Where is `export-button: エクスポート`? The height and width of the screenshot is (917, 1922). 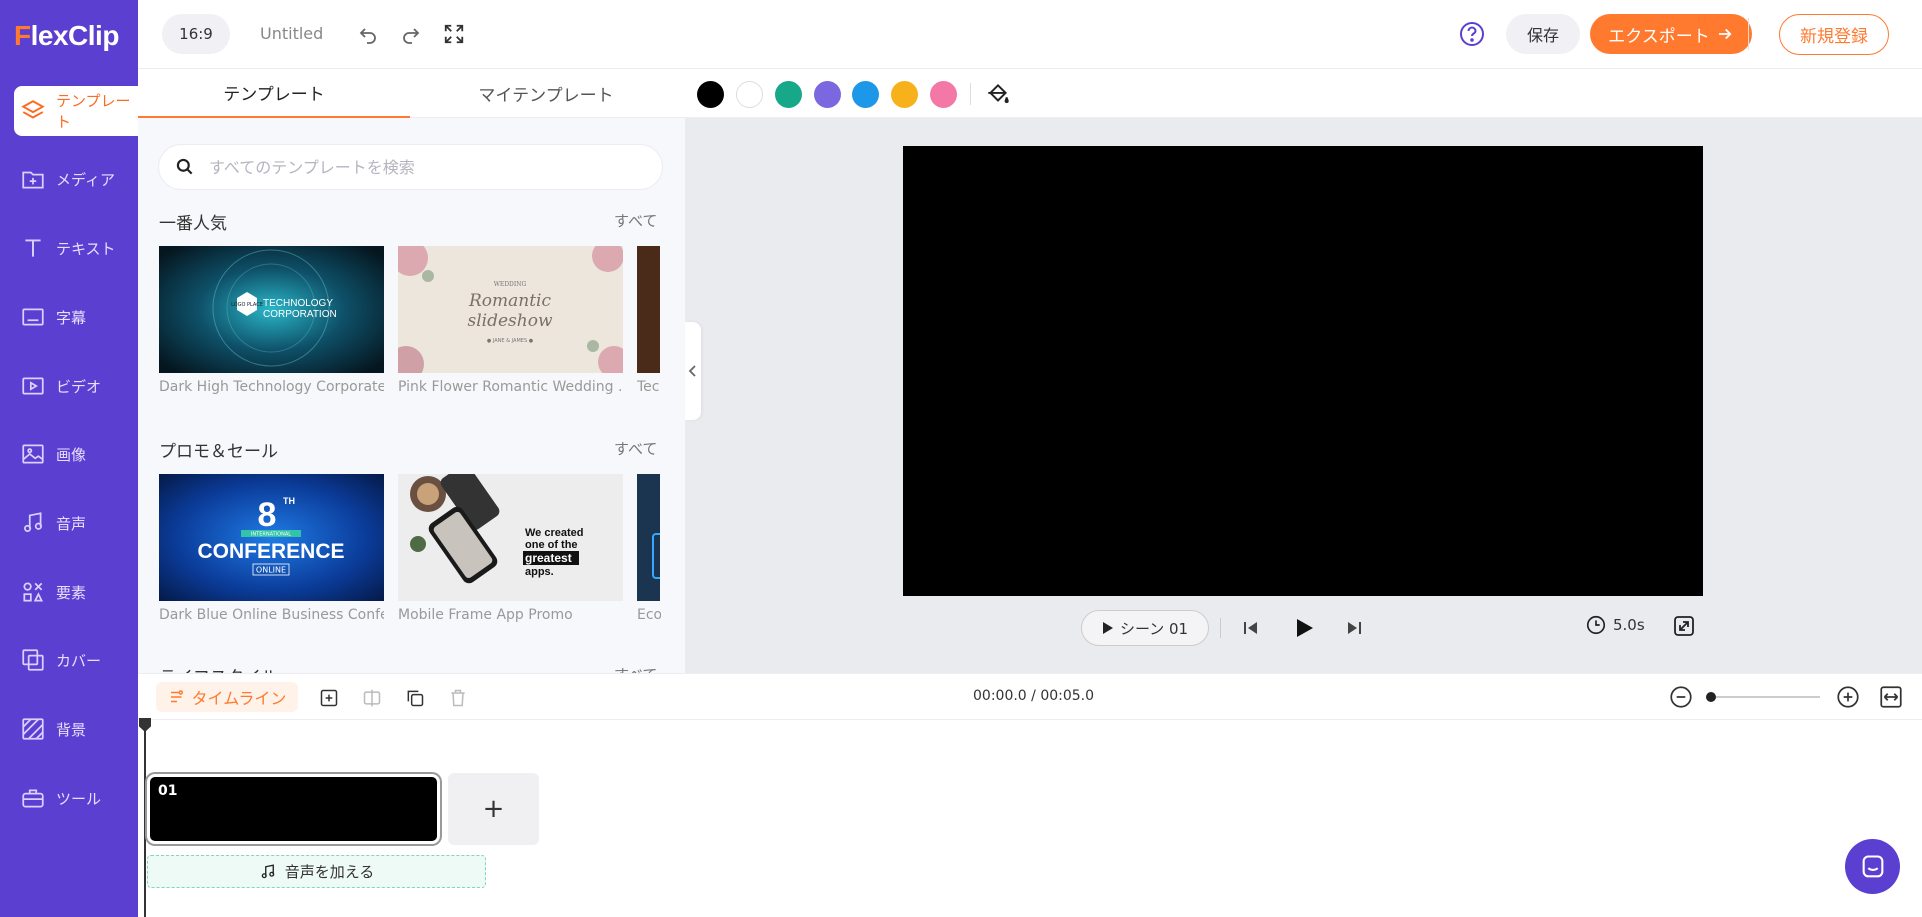
export-button: エクスポート is located at coordinates (1671, 34).